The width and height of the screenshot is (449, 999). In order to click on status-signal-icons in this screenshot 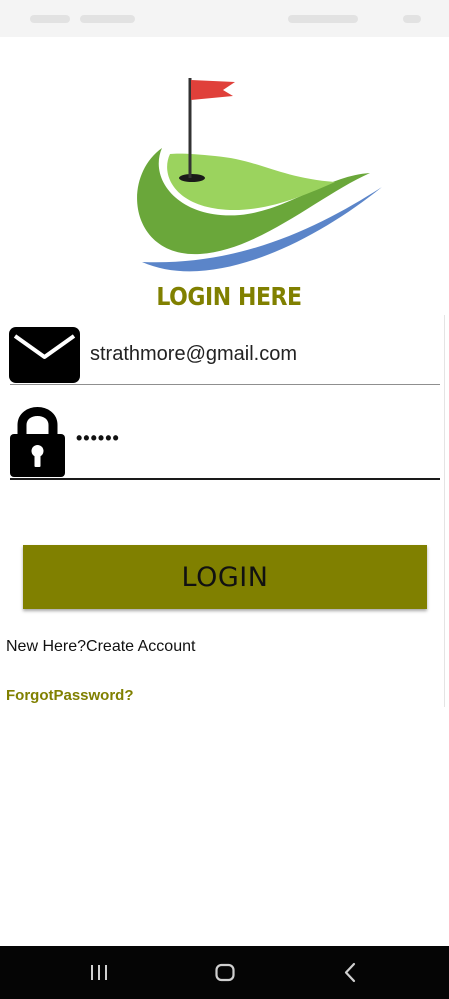, I will do `click(323, 19)`.